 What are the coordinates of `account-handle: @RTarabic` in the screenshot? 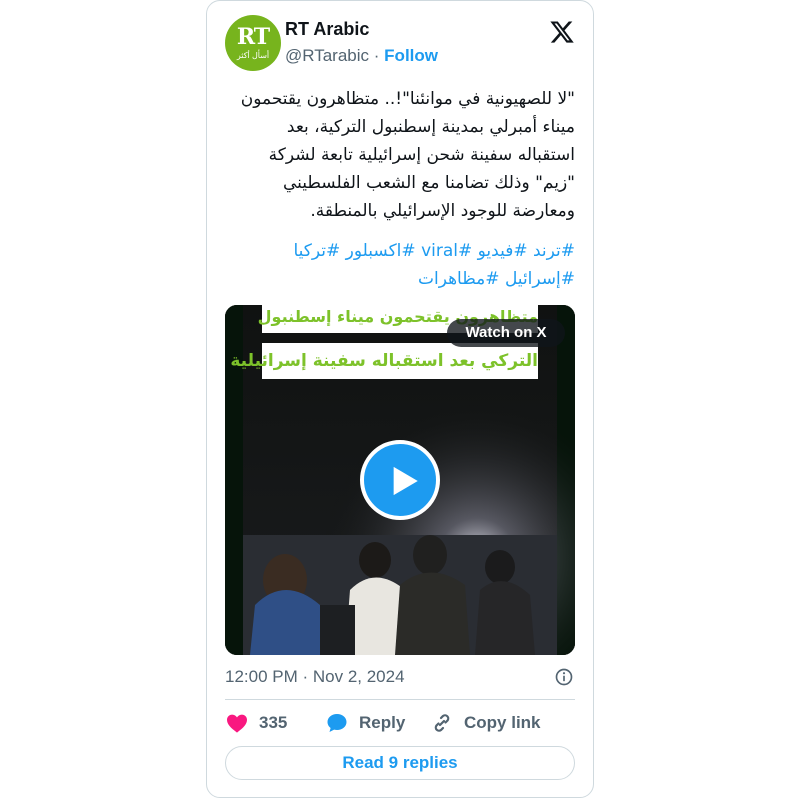 It's located at (327, 55).